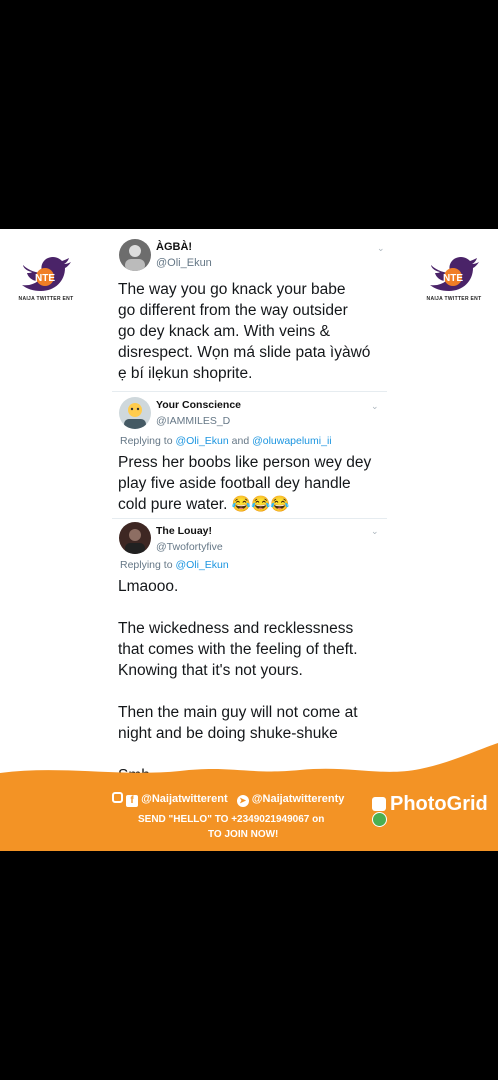  Describe the element at coordinates (379, 804) in the screenshot. I see `photogrid-logo-icon` at that location.